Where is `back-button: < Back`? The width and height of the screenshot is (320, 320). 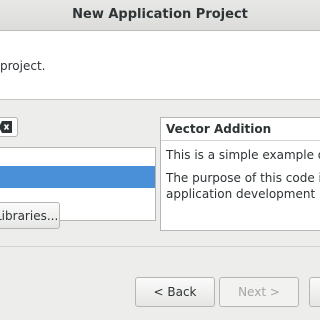
back-button: < Back is located at coordinates (175, 292).